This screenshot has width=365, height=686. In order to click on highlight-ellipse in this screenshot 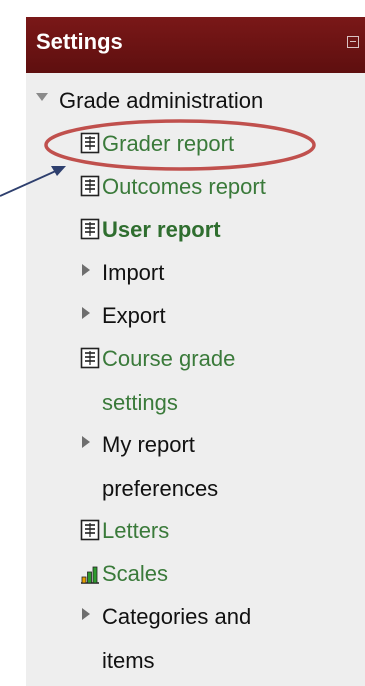, I will do `click(180, 145)`.